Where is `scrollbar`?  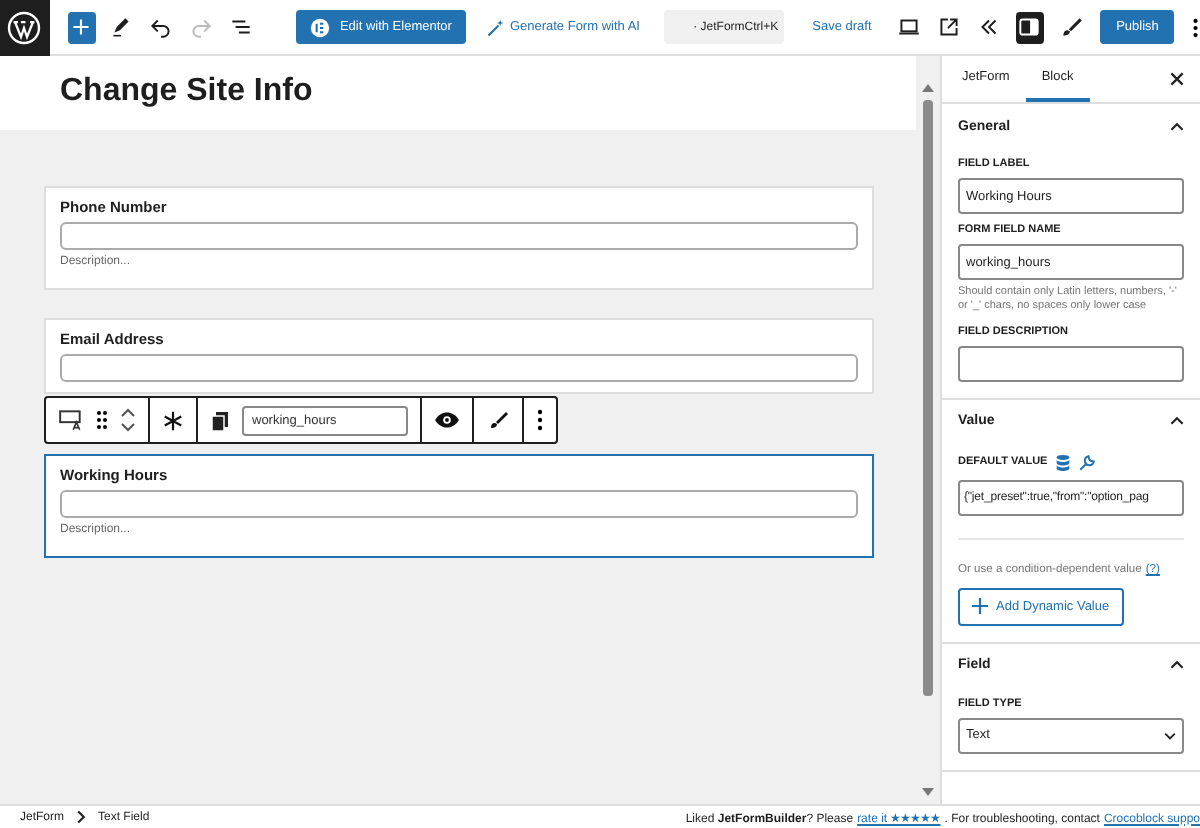 scrollbar is located at coordinates (928, 430).